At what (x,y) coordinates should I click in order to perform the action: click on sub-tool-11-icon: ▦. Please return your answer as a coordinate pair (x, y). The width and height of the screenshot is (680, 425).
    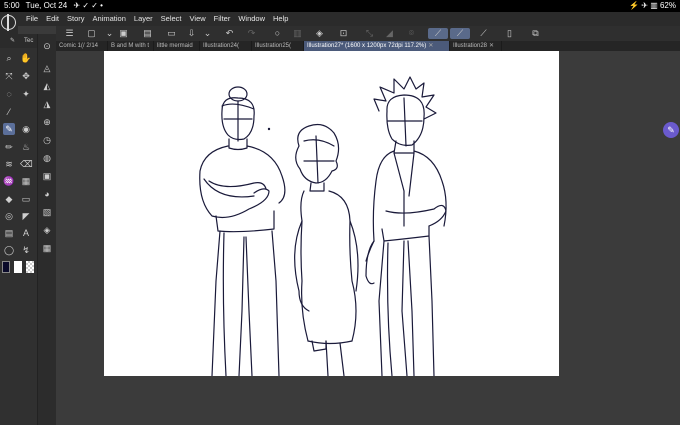
    Looking at the image, I should click on (47, 248).